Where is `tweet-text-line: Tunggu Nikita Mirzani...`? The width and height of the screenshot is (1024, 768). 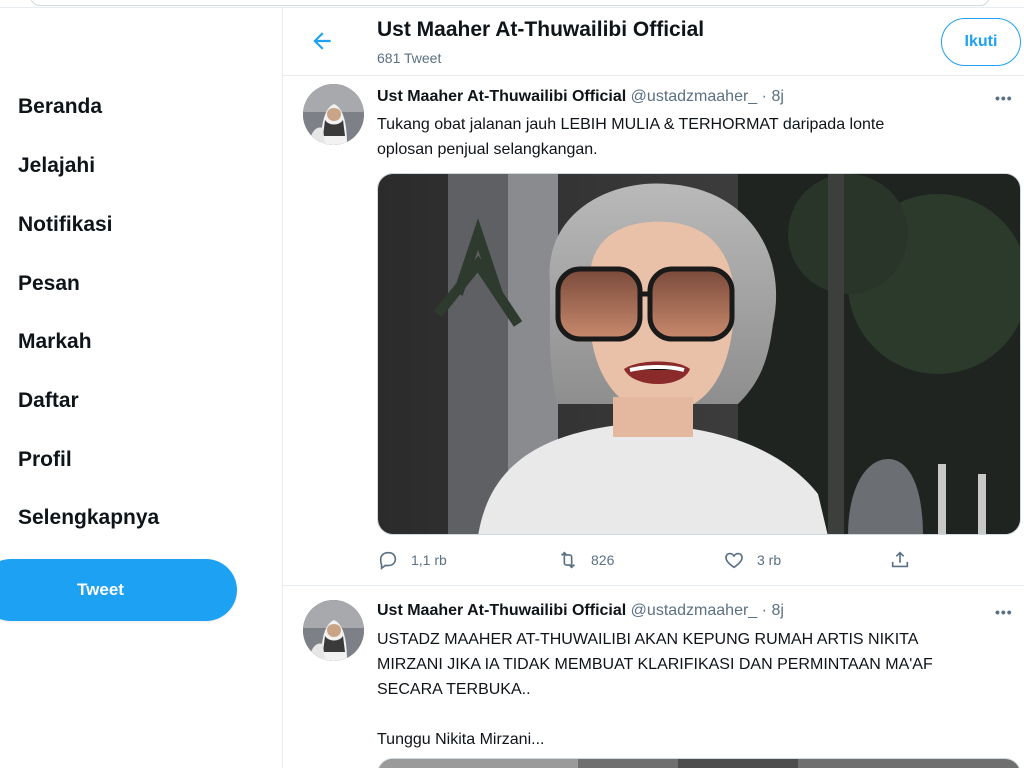 tweet-text-line: Tunggu Nikita Mirzani... is located at coordinates (461, 739).